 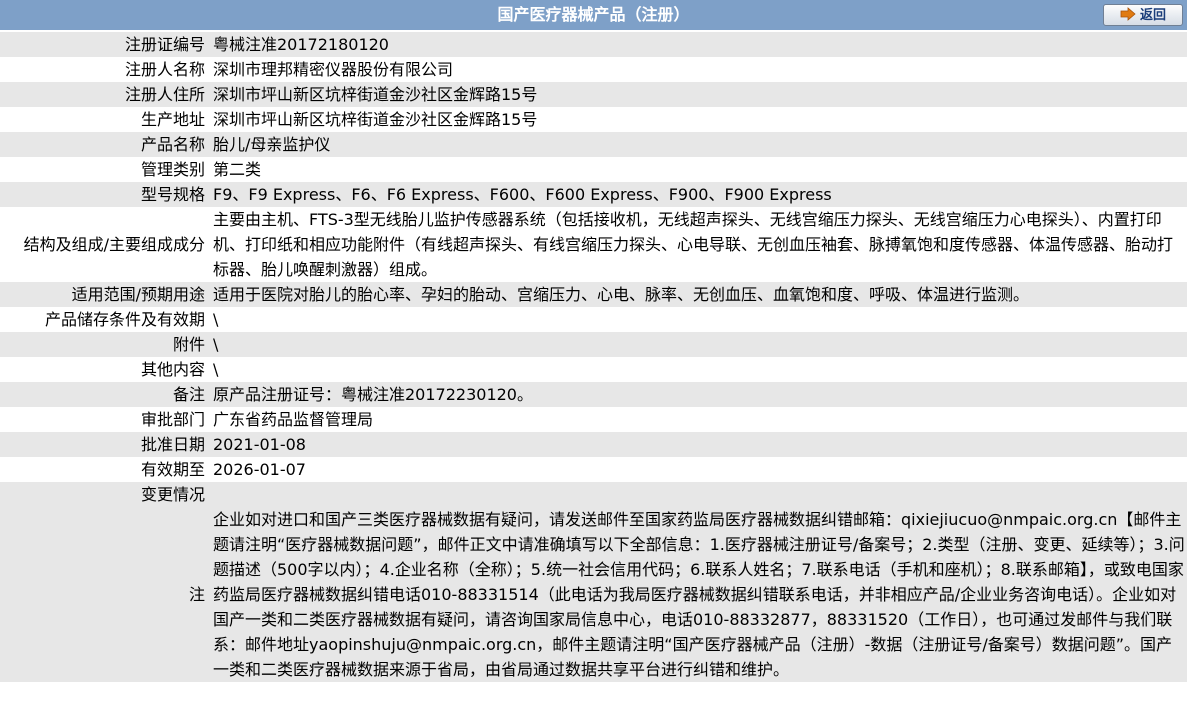 What do you see at coordinates (698, 469) in the screenshot?
I see `row-value: 2026-01-07` at bounding box center [698, 469].